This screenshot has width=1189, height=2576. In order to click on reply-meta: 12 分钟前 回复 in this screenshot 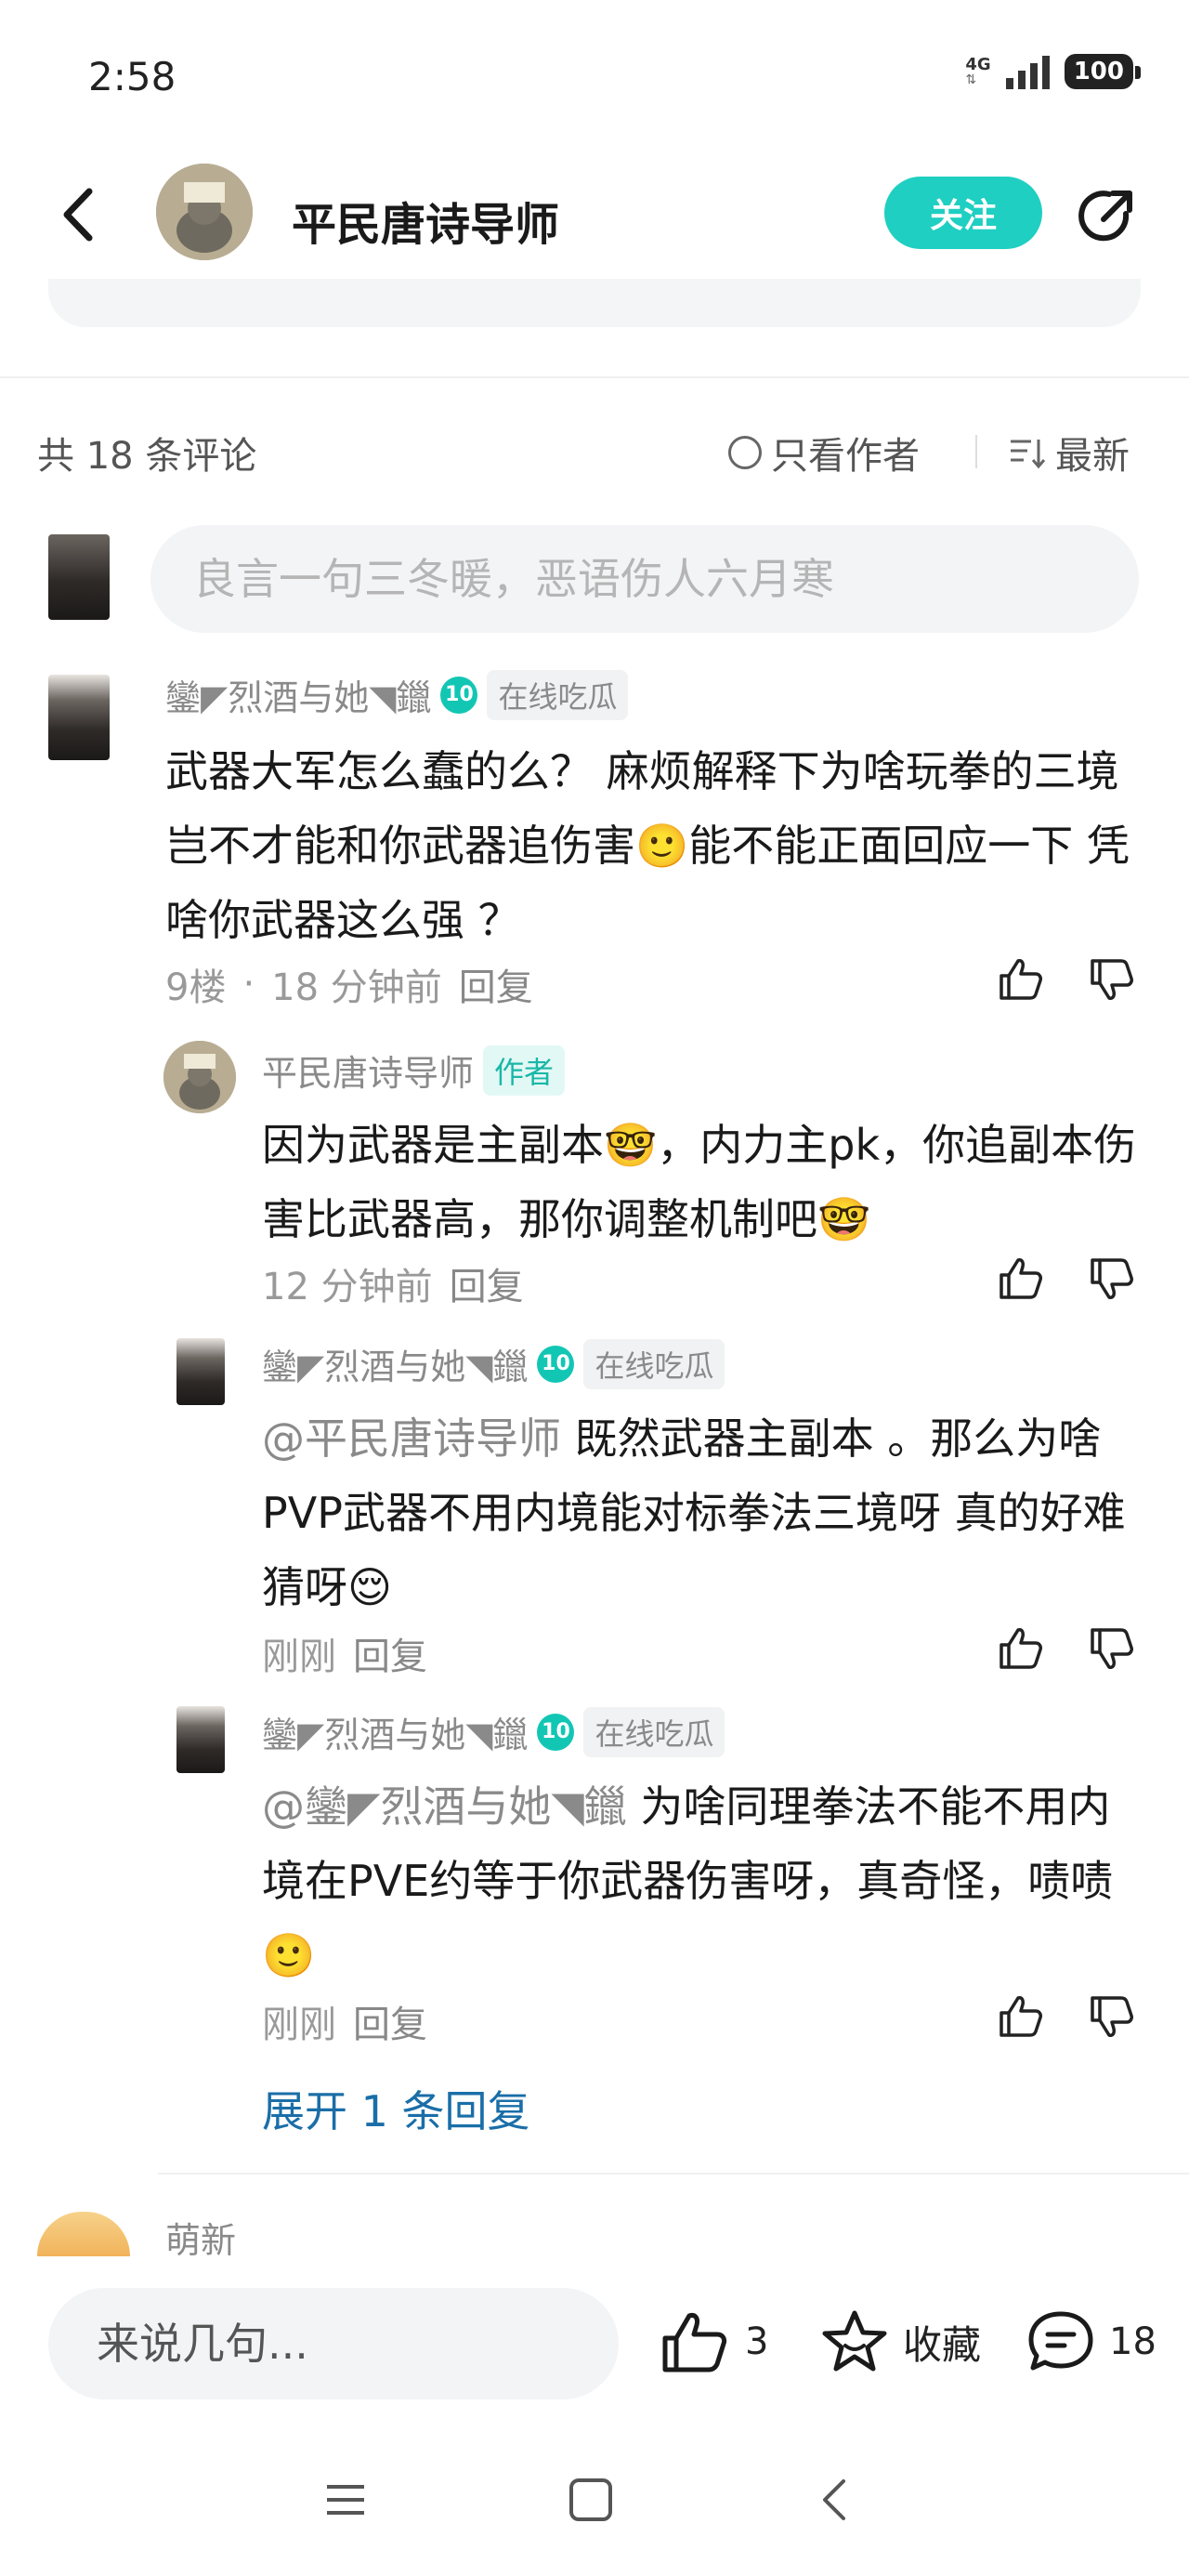, I will do `click(393, 1283)`.